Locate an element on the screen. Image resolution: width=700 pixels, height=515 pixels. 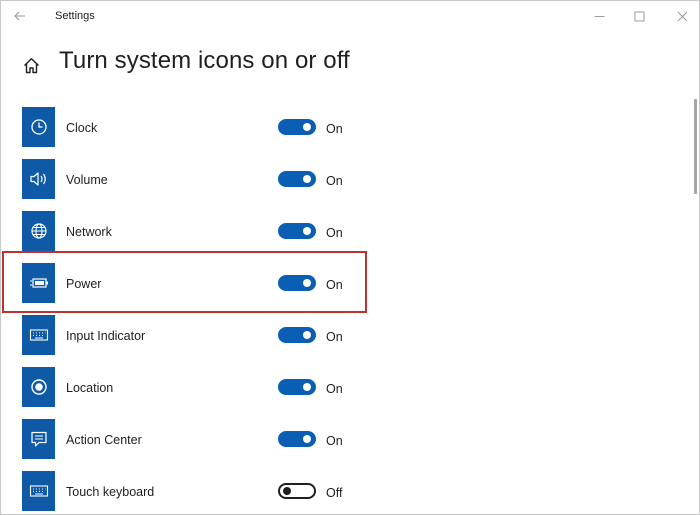
list-item-volume: Volume On is located at coordinates (346, 179).